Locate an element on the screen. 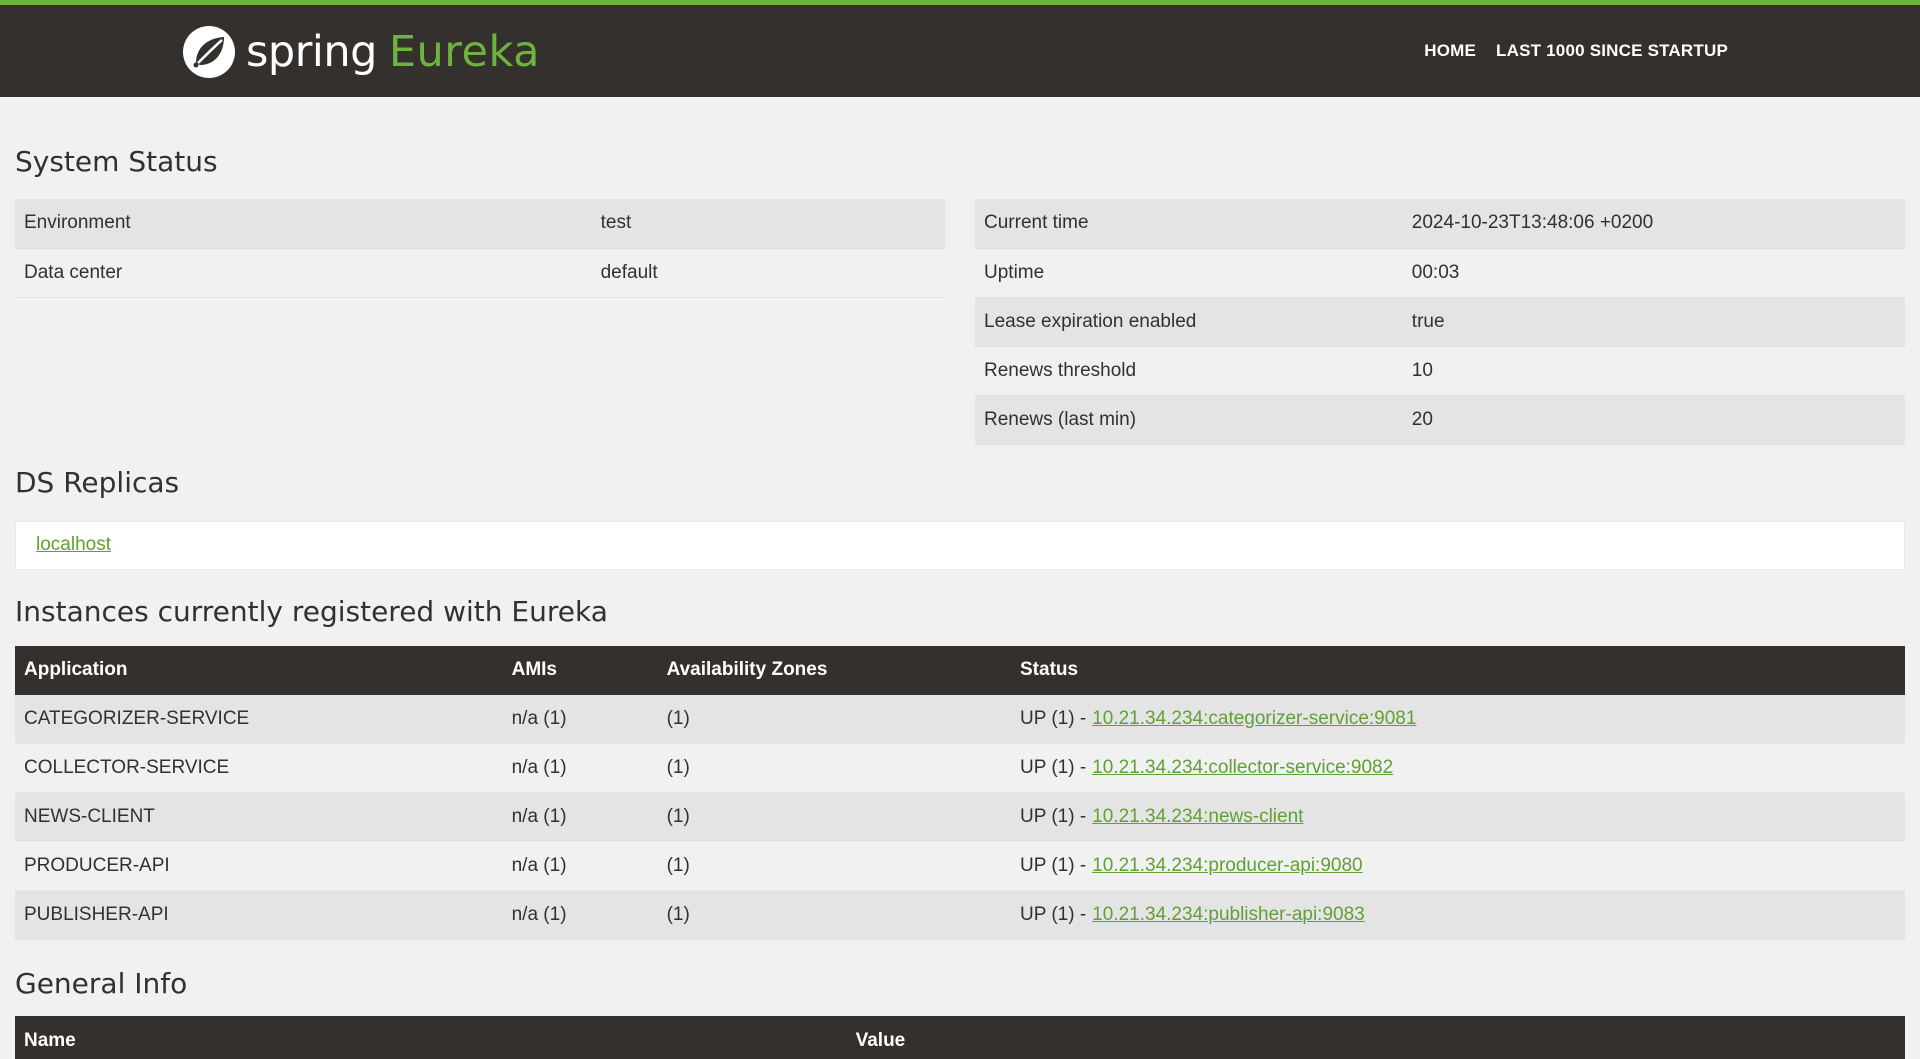 This screenshot has width=1920, height=1059. instance-link: 10.21.34.234:news-client is located at coordinates (1197, 816).